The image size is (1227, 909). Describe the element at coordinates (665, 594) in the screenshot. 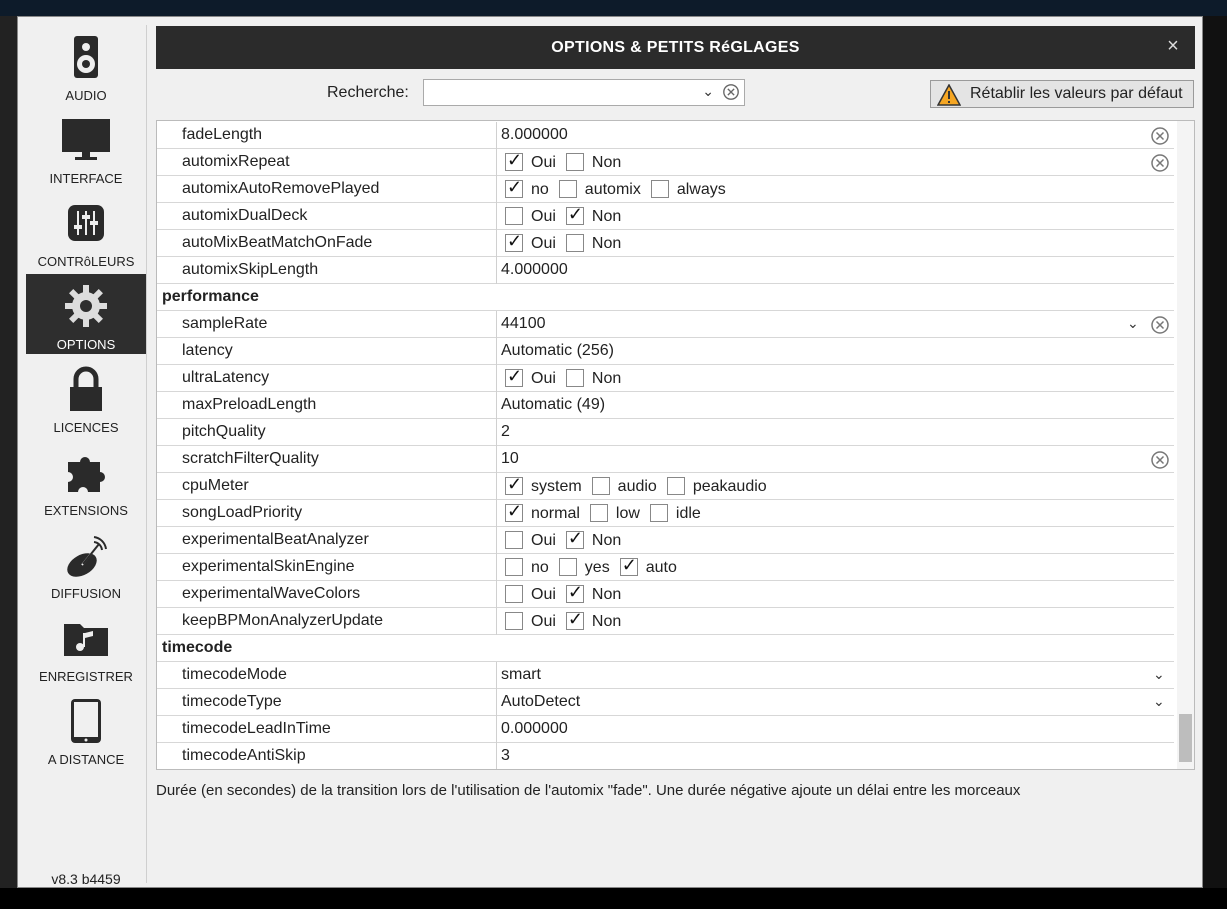

I see `table-row: experimentalWaveColors Oui Non` at that location.